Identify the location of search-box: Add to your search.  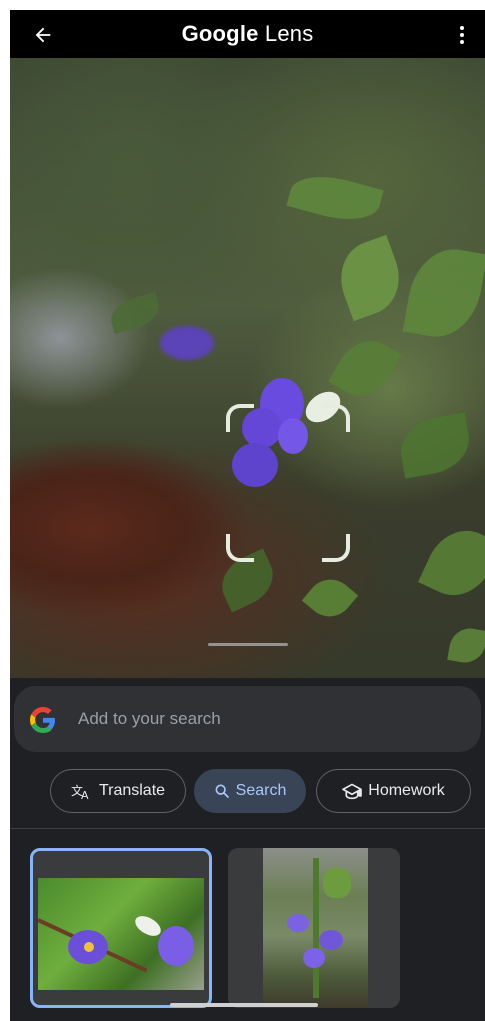
(247, 719).